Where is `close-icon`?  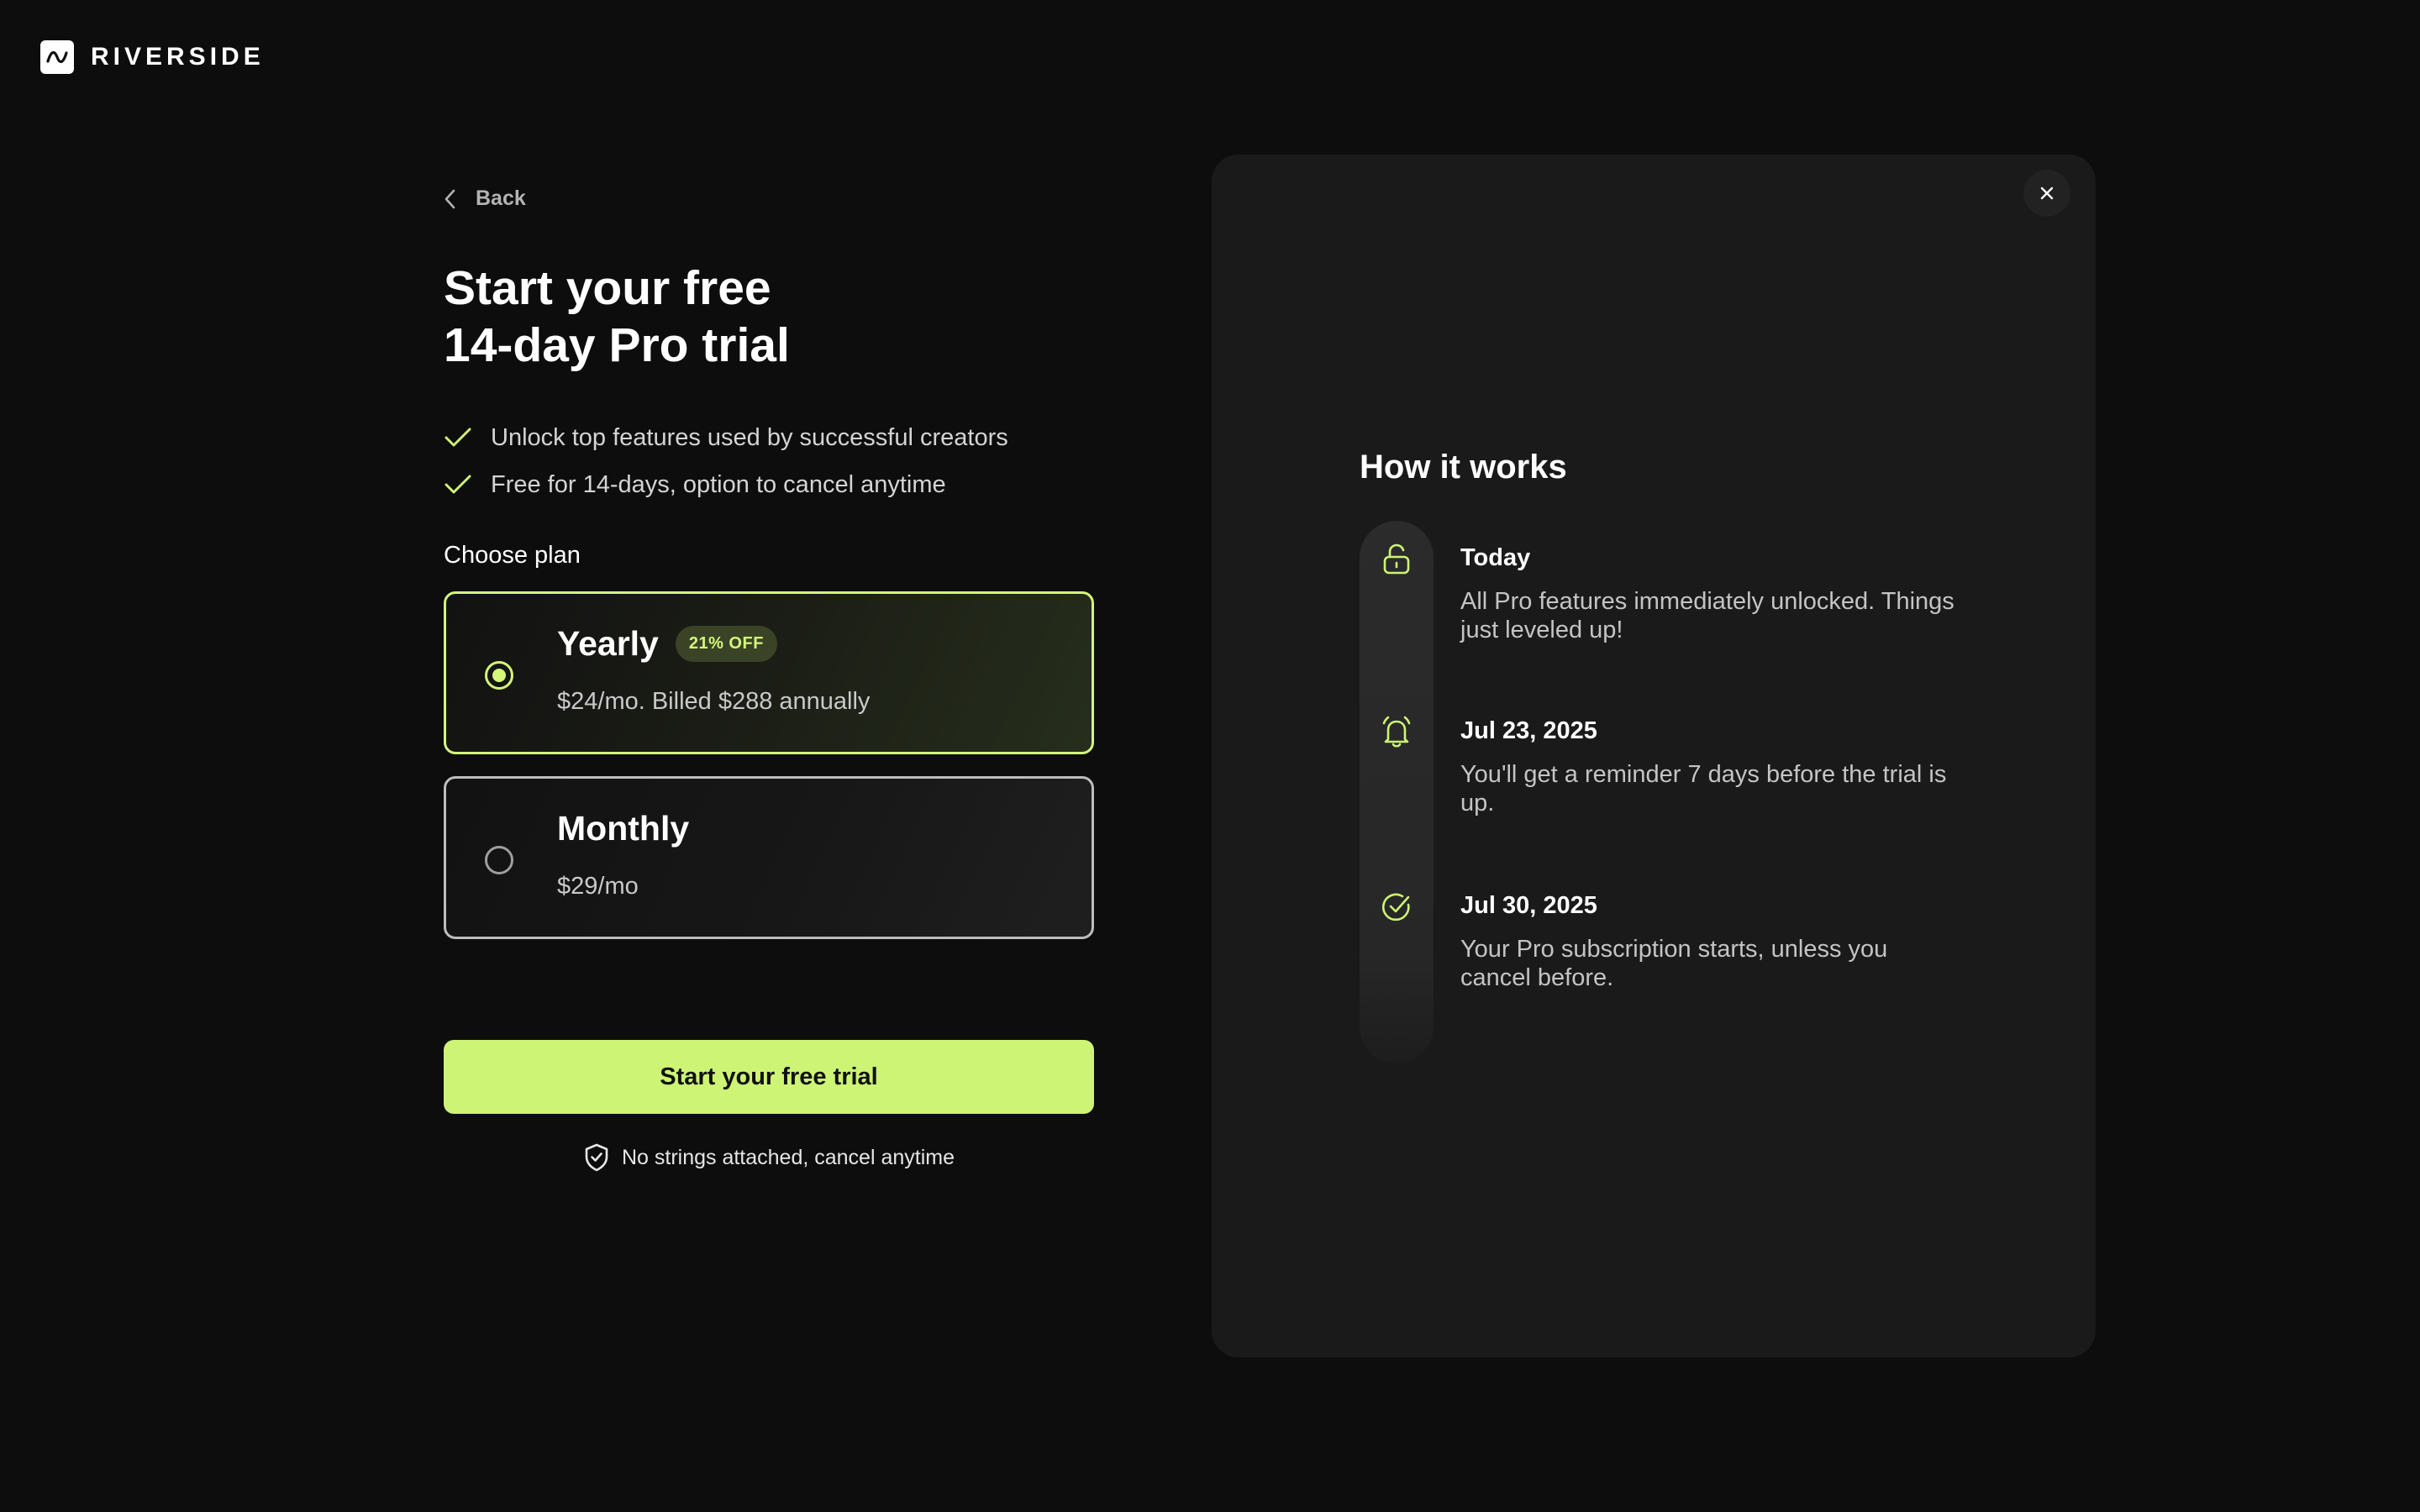
close-icon is located at coordinates (2047, 193).